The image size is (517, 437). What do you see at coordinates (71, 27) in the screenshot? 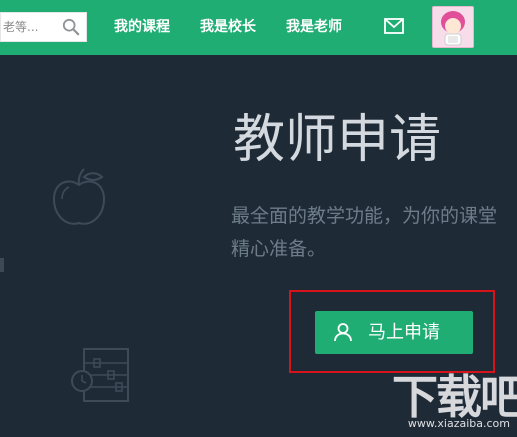
I see `search-icon` at bounding box center [71, 27].